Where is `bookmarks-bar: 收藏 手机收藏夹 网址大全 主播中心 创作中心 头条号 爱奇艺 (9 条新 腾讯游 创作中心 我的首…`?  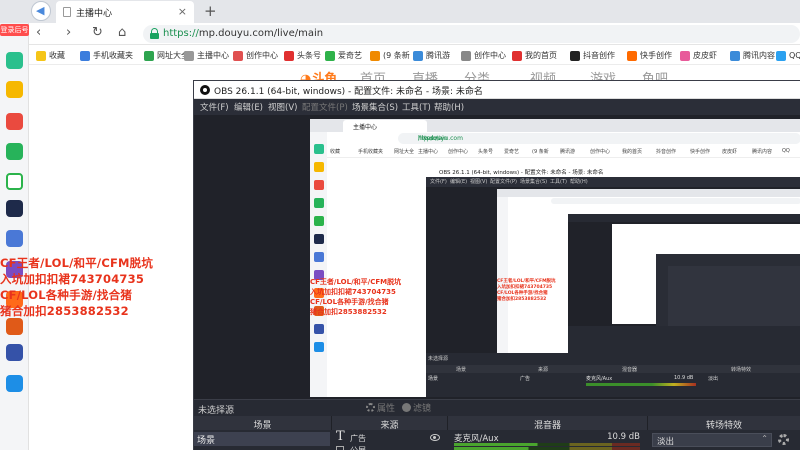
bookmarks-bar: 收藏 手机收藏夹 网址大全 主播中心 创作中心 头条号 爱奇艺 (9 条新 腾讯游 创作中心 我的首… is located at coordinates (400, 55).